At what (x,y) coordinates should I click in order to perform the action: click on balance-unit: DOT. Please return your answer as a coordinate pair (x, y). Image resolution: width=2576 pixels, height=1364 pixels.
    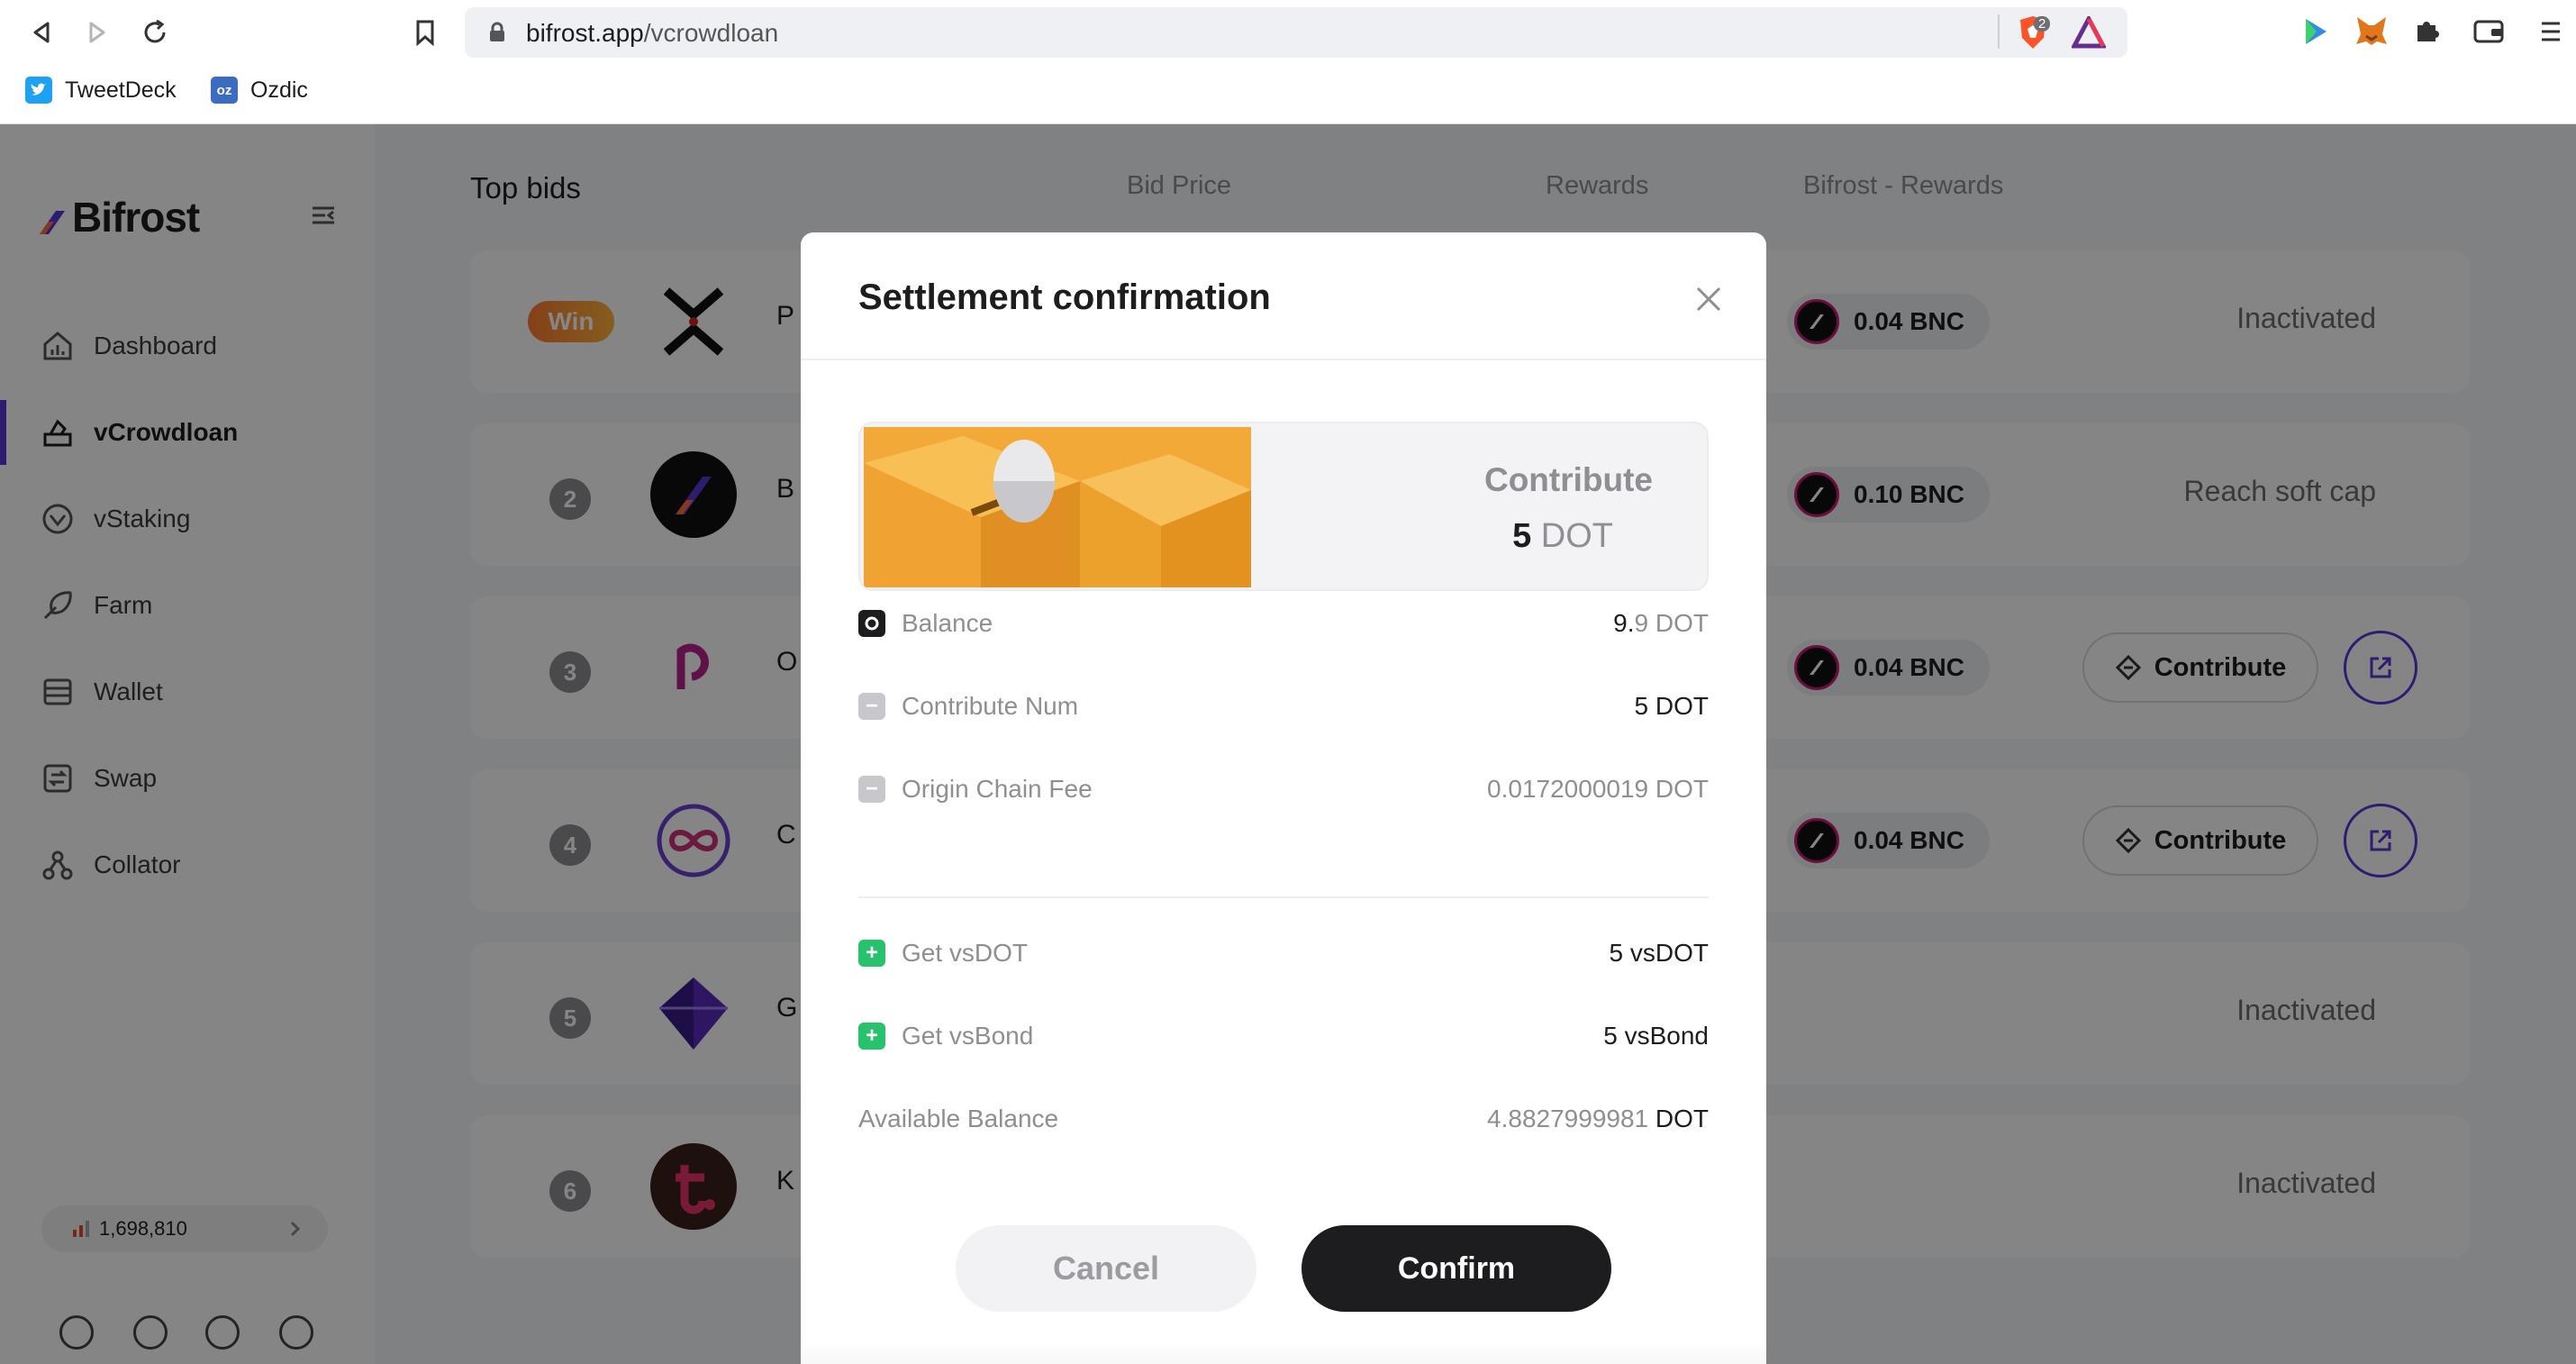
    Looking at the image, I should click on (1682, 623).